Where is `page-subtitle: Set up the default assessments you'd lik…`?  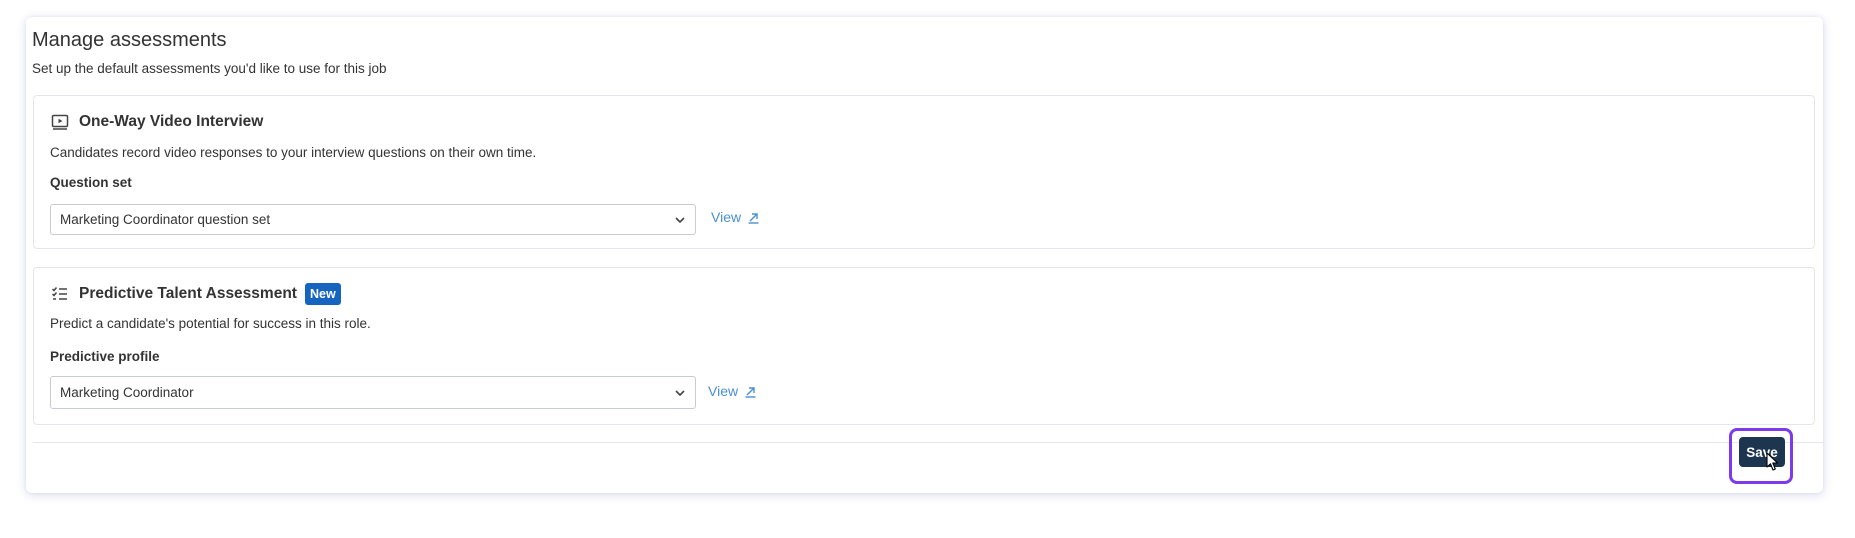 page-subtitle: Set up the default assessments you'd lik… is located at coordinates (209, 68).